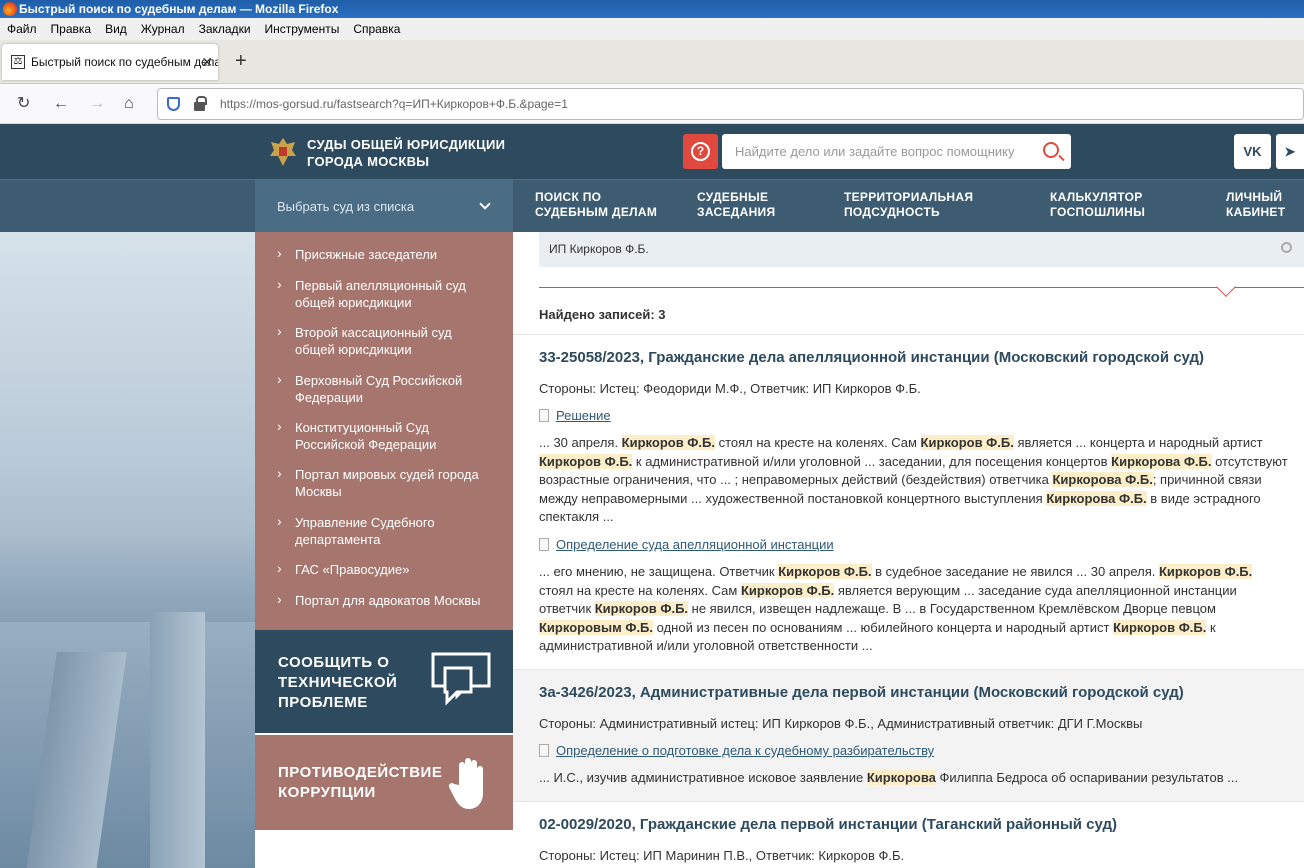 This screenshot has height=868, width=1304. I want to click on sidebar-item-label: департамента, so click(338, 539).